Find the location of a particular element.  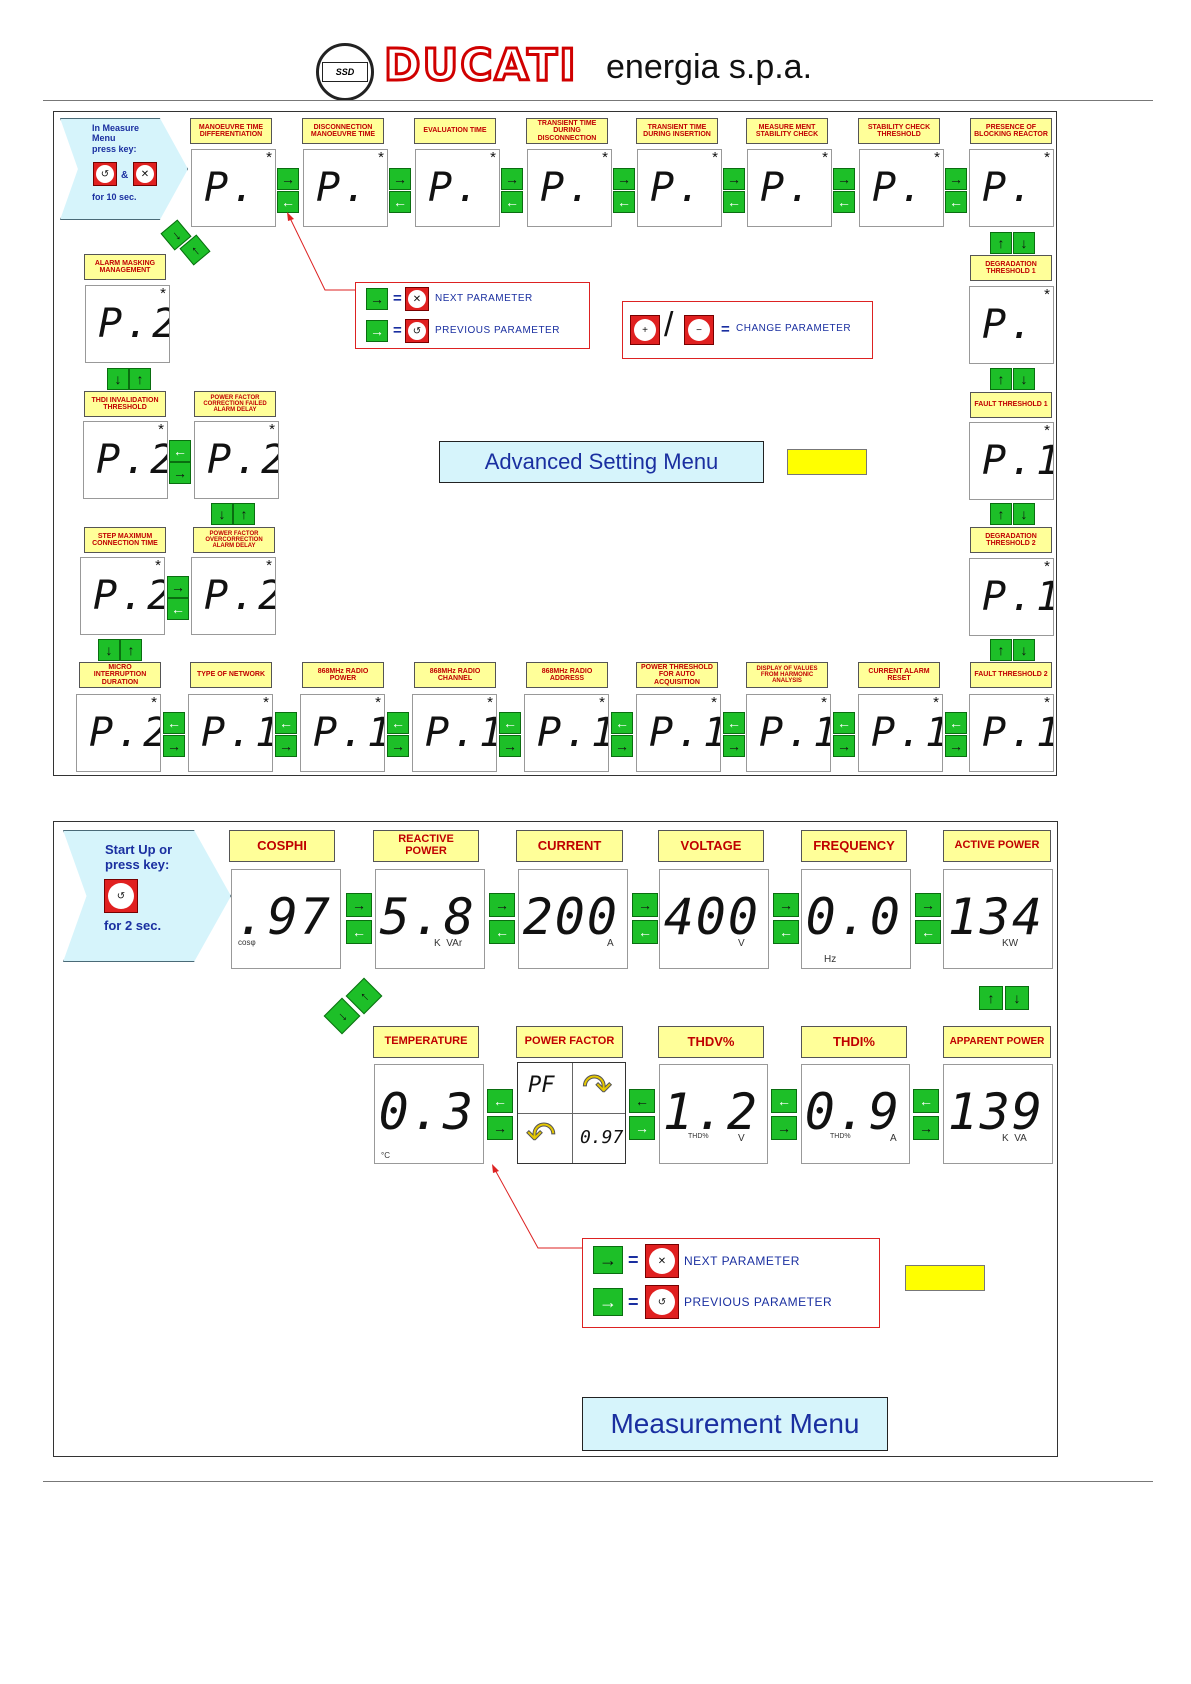

display-p14: *P.14 is located at coordinates (788, 733).